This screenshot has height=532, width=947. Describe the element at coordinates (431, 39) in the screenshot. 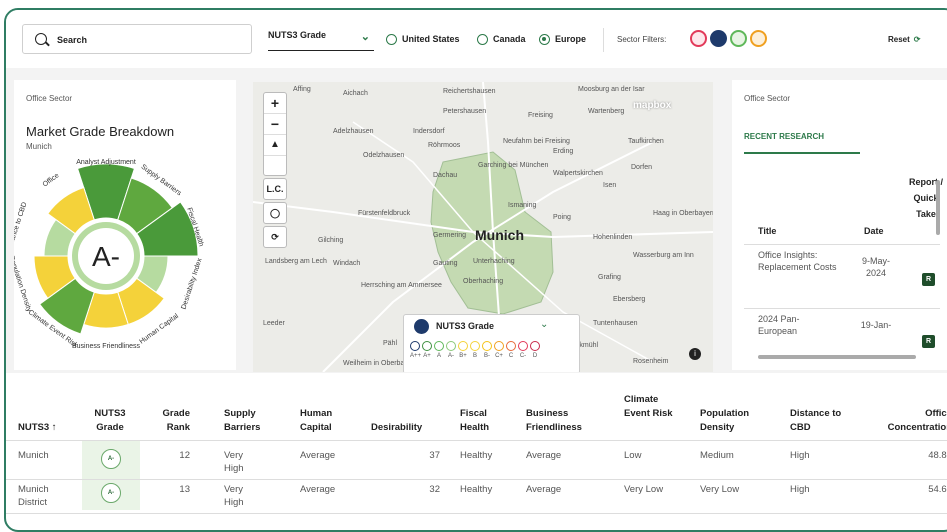

I see `region-label: United States` at that location.